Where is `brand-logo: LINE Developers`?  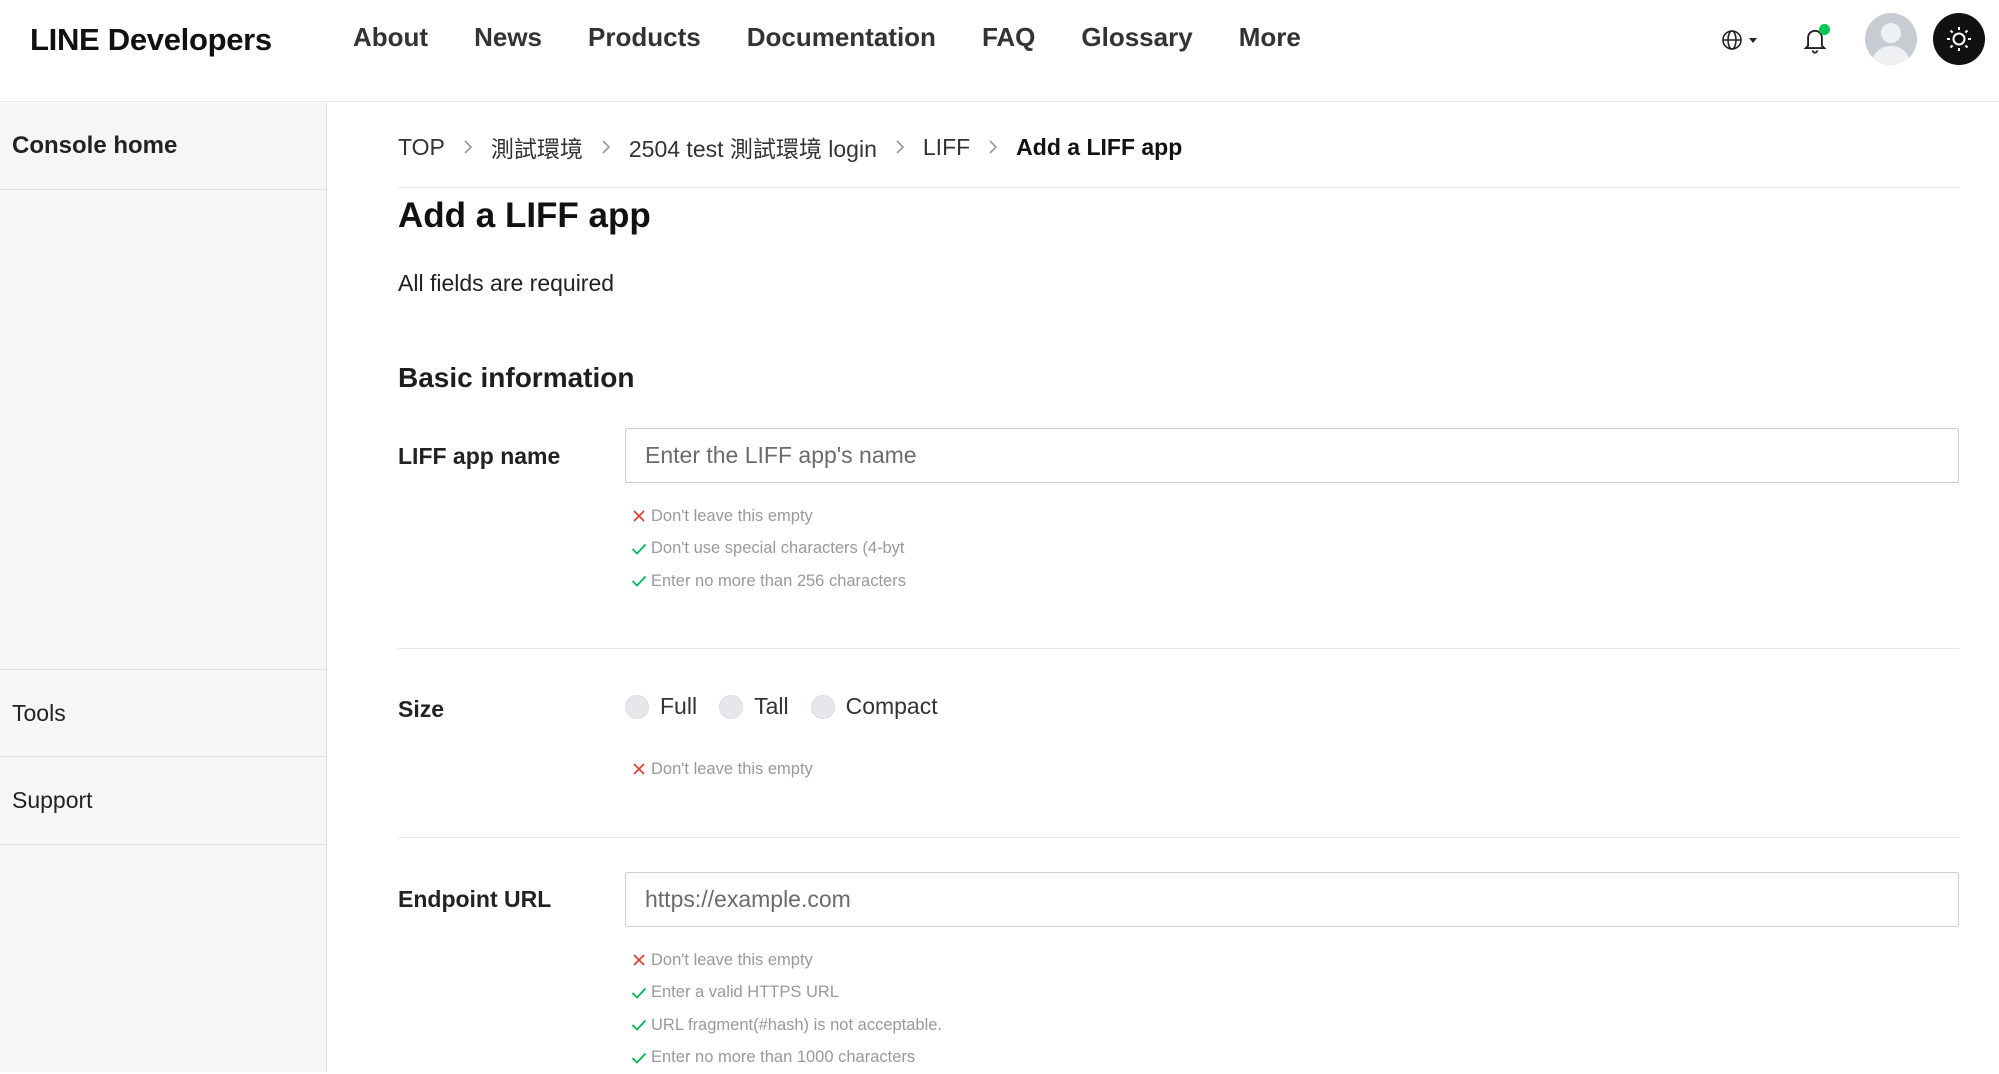
brand-logo: LINE Developers is located at coordinates (151, 40).